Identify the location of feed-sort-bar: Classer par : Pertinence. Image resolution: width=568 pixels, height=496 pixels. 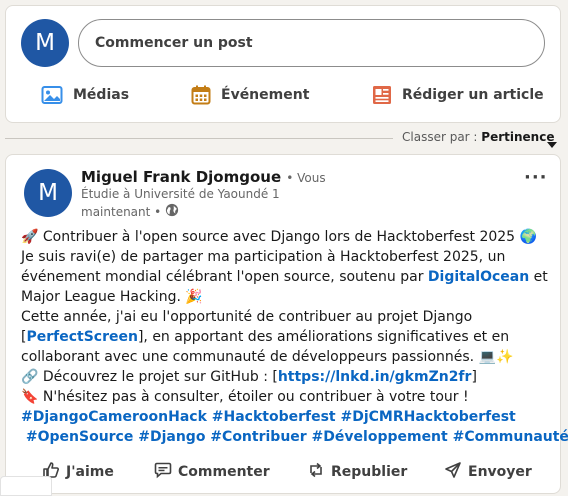
(283, 138).